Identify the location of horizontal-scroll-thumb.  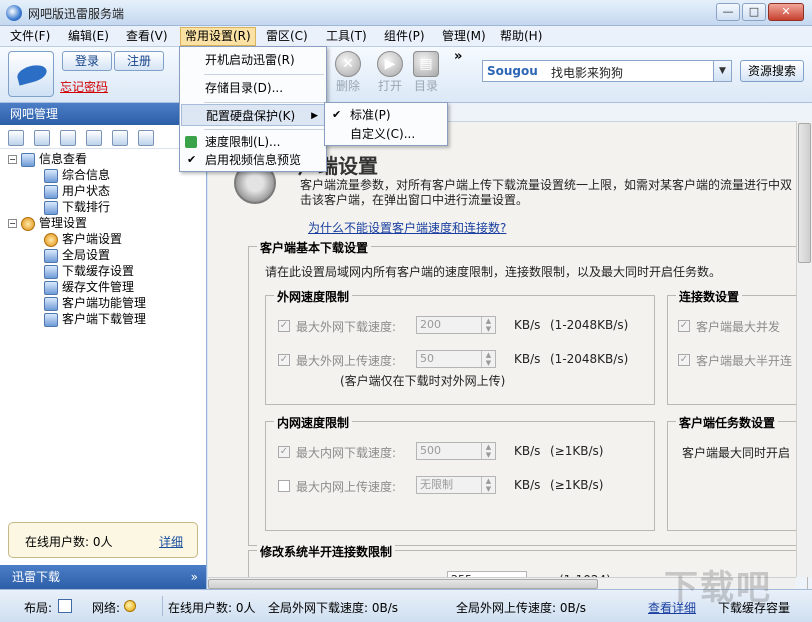
(403, 584).